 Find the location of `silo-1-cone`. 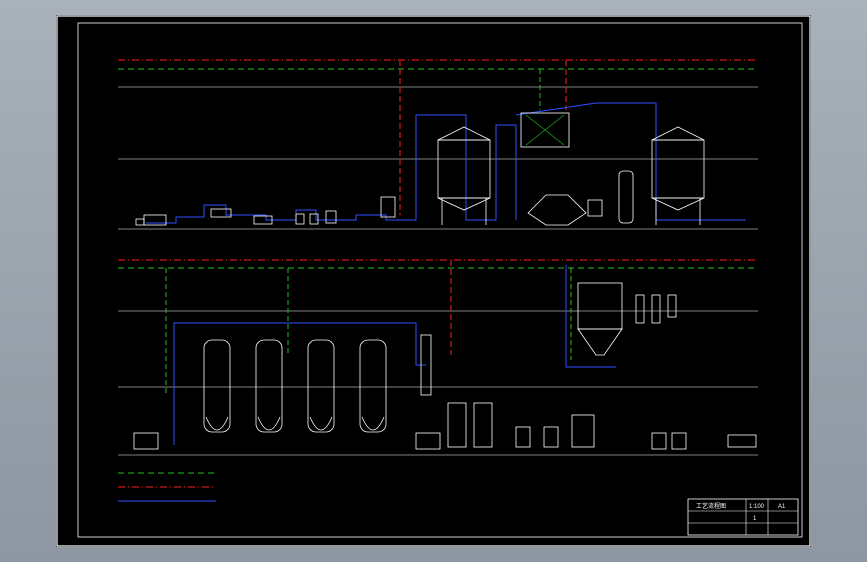

silo-1-cone is located at coordinates (464, 204).